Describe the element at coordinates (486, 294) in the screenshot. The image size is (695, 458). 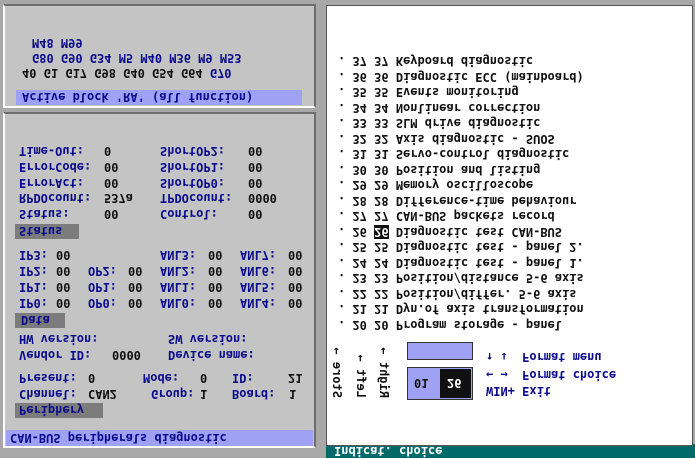
I see `menu-item-label: Position/differ. 5-6 axis` at that location.